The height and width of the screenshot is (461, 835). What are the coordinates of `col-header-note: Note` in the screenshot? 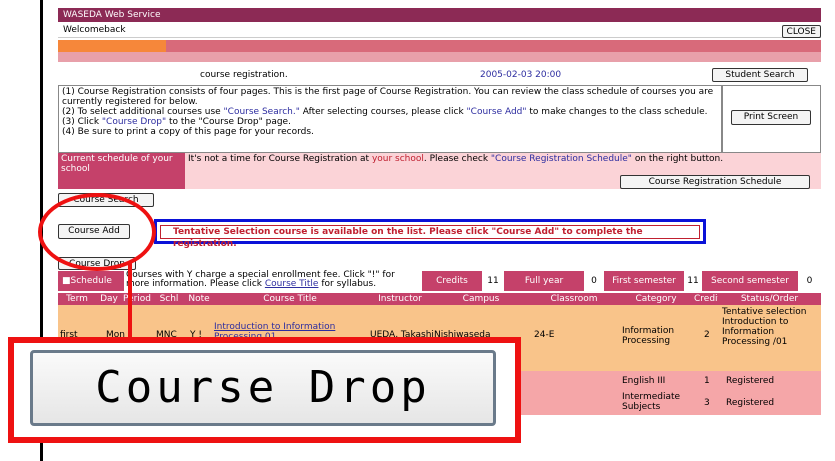 It's located at (199, 299).